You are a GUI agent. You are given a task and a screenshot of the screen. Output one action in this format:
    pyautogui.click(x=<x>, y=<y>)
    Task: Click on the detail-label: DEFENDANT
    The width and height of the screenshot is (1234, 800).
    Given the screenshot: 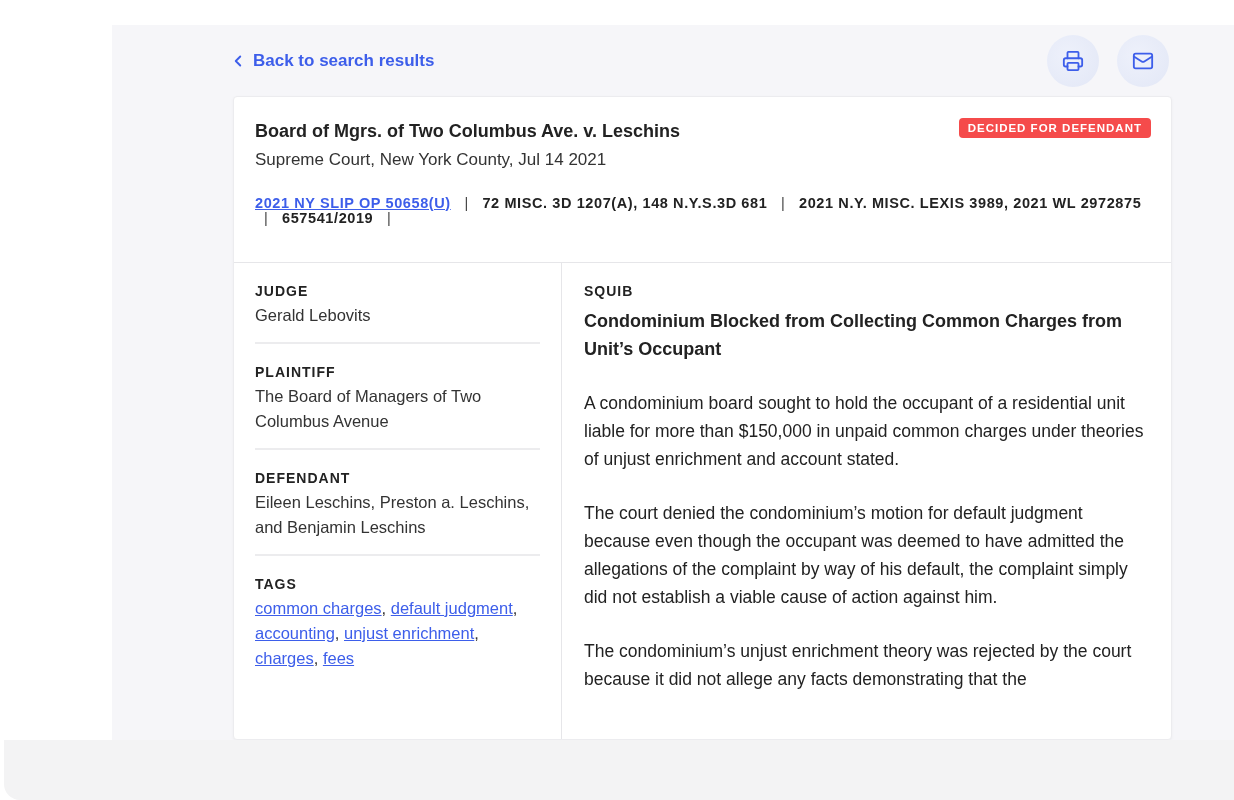 What is the action you would take?
    pyautogui.click(x=303, y=478)
    